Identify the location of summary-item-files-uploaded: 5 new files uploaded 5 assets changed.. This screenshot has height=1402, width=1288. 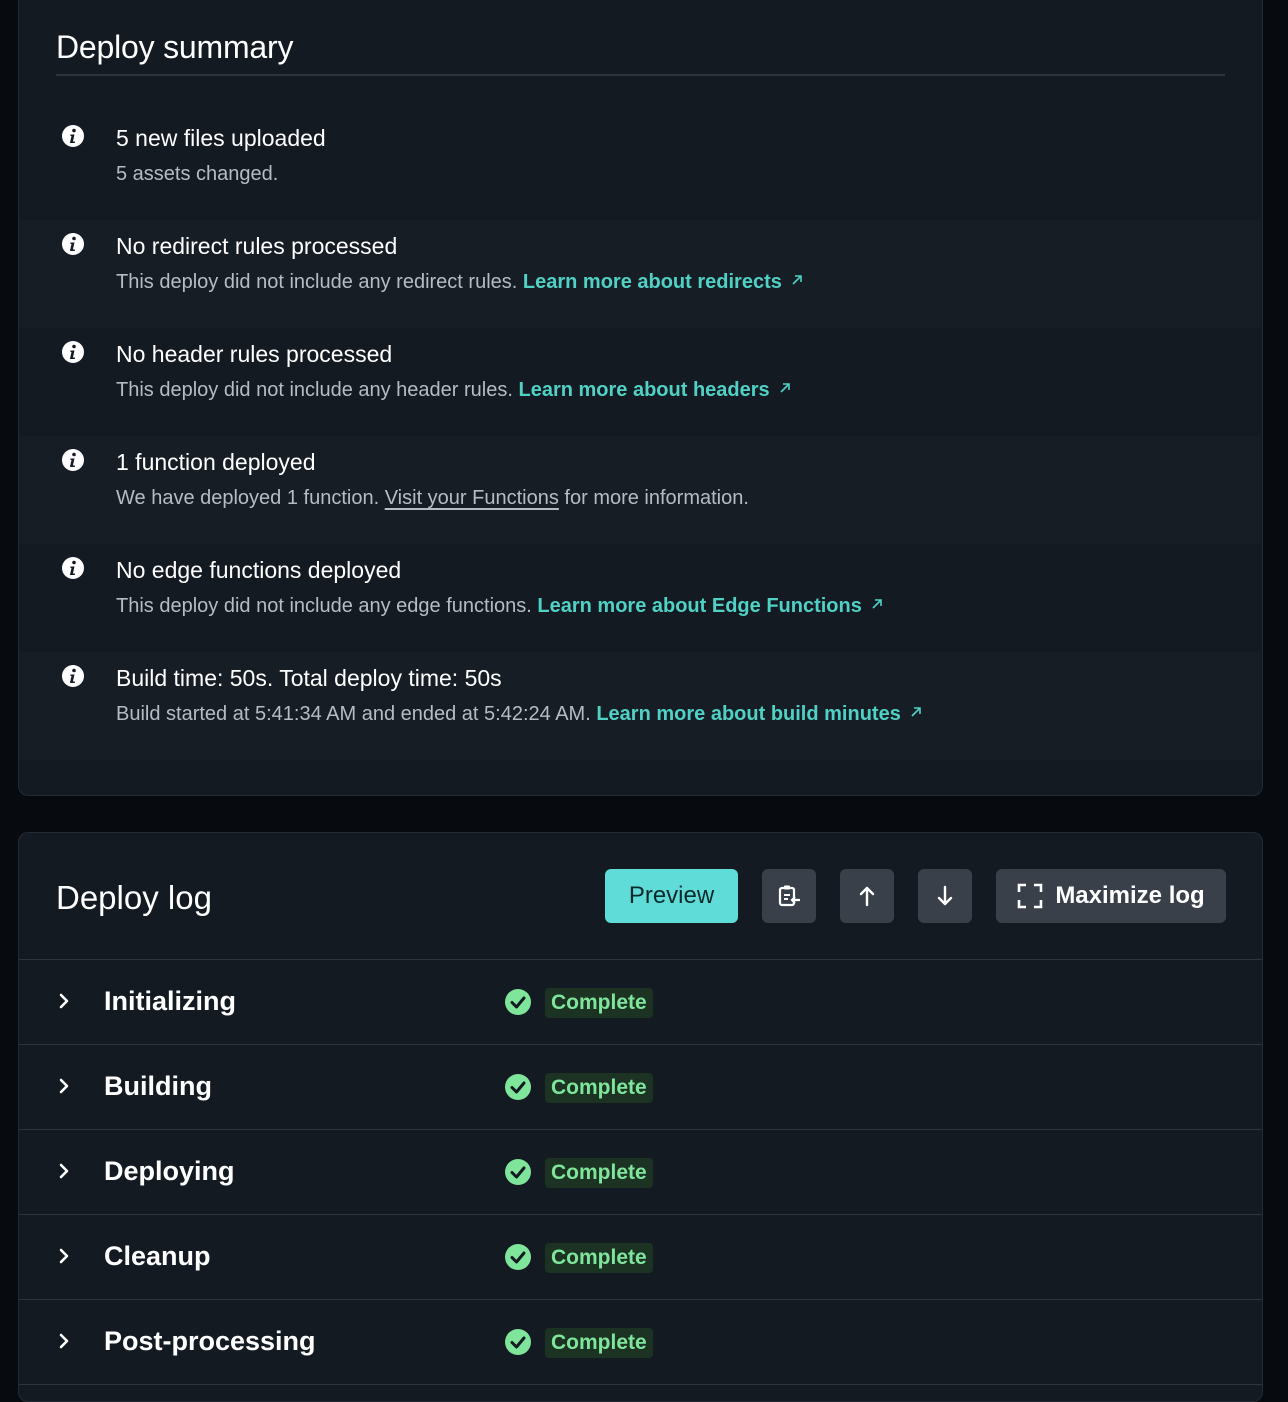
(640, 166).